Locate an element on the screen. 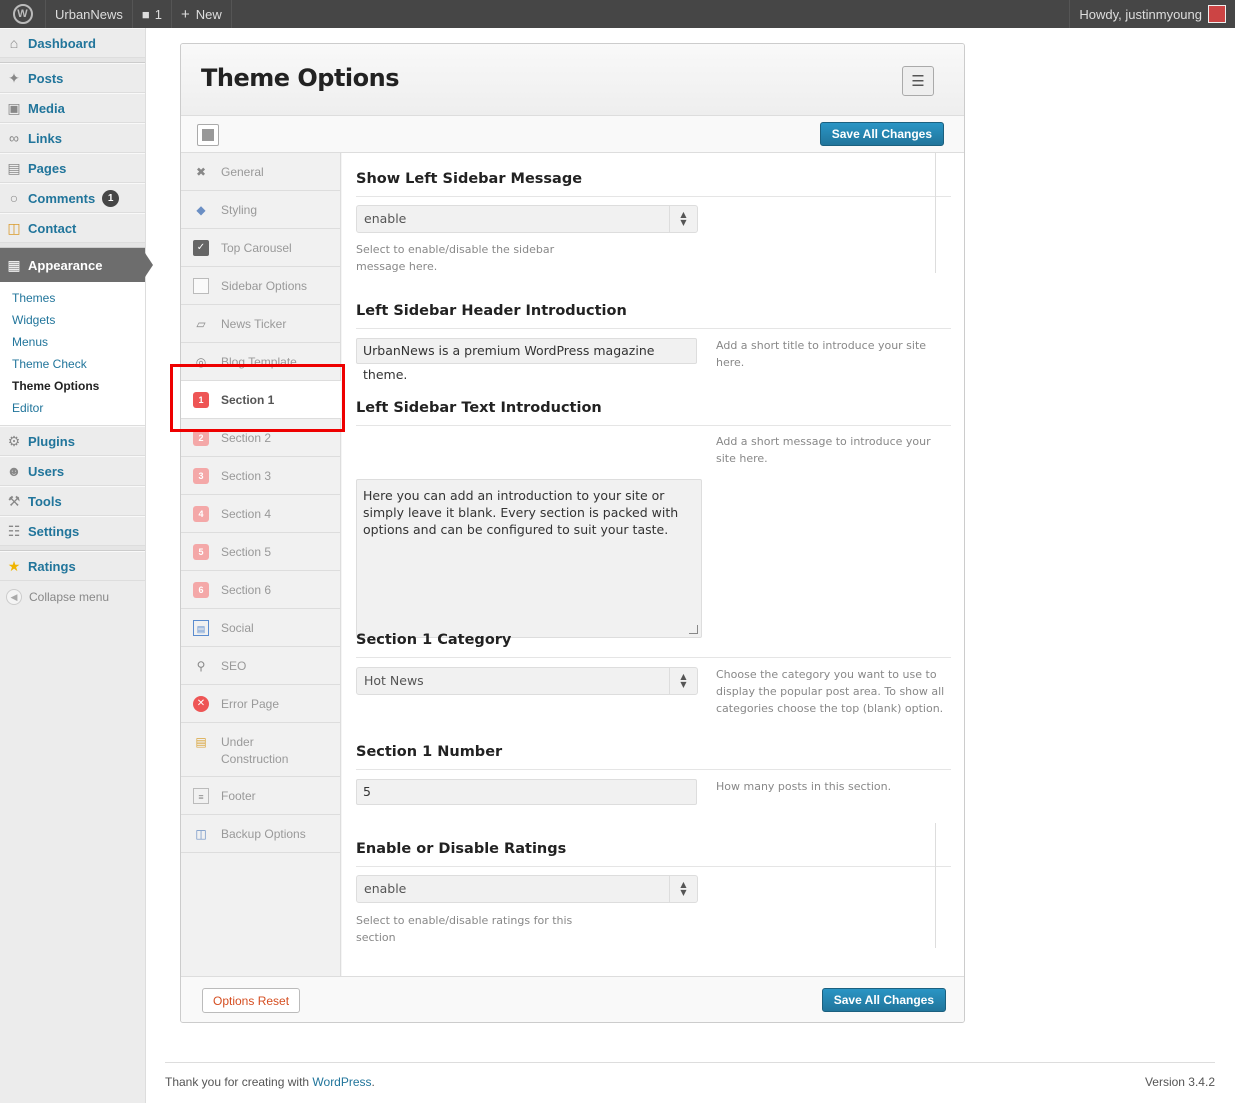 The height and width of the screenshot is (1103, 1235). number-badge-icon: 3 is located at coordinates (201, 475).